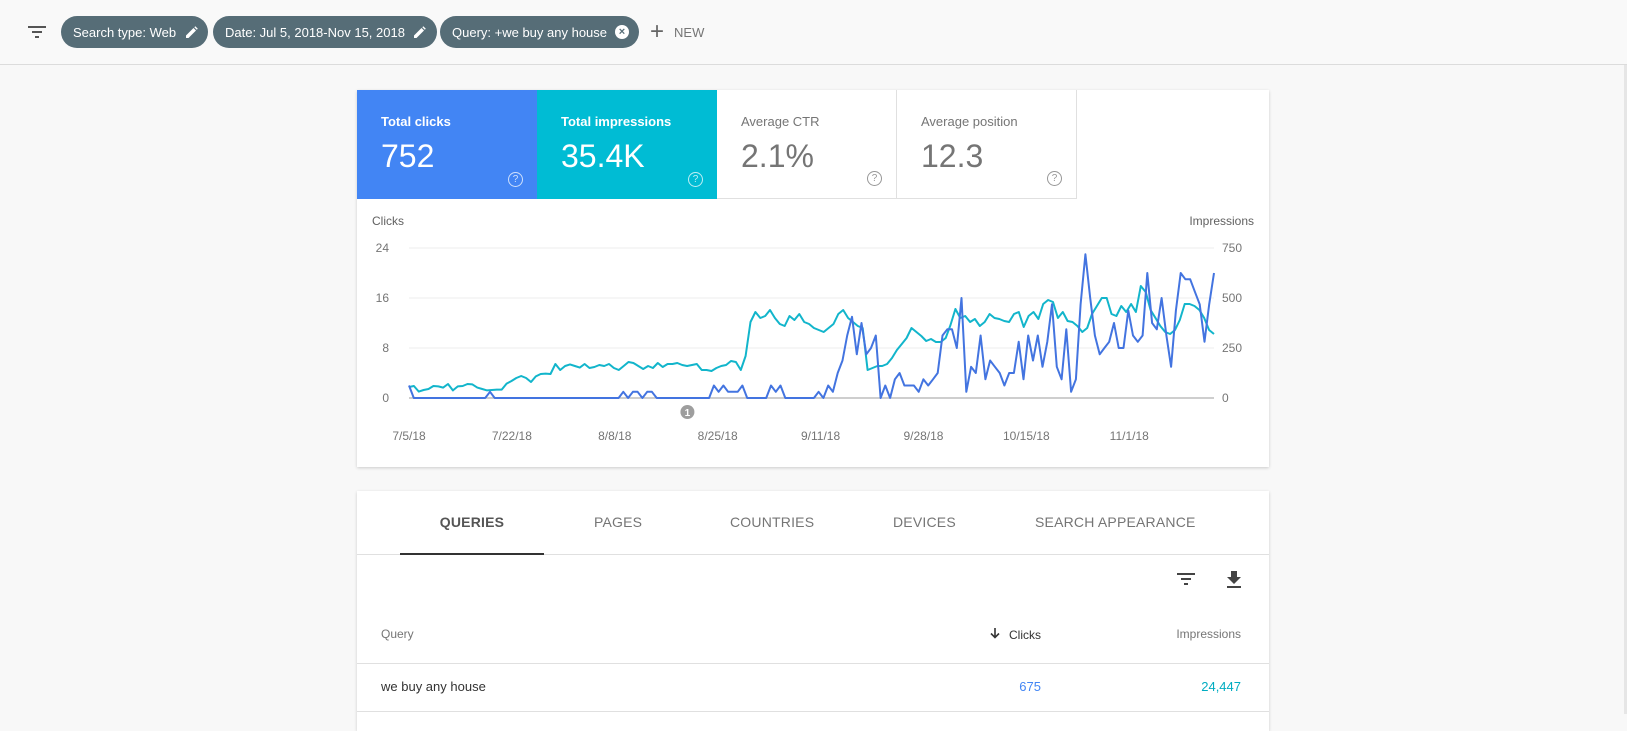  What do you see at coordinates (433, 686) in the screenshot?
I see `cell-query: we buy any house` at bounding box center [433, 686].